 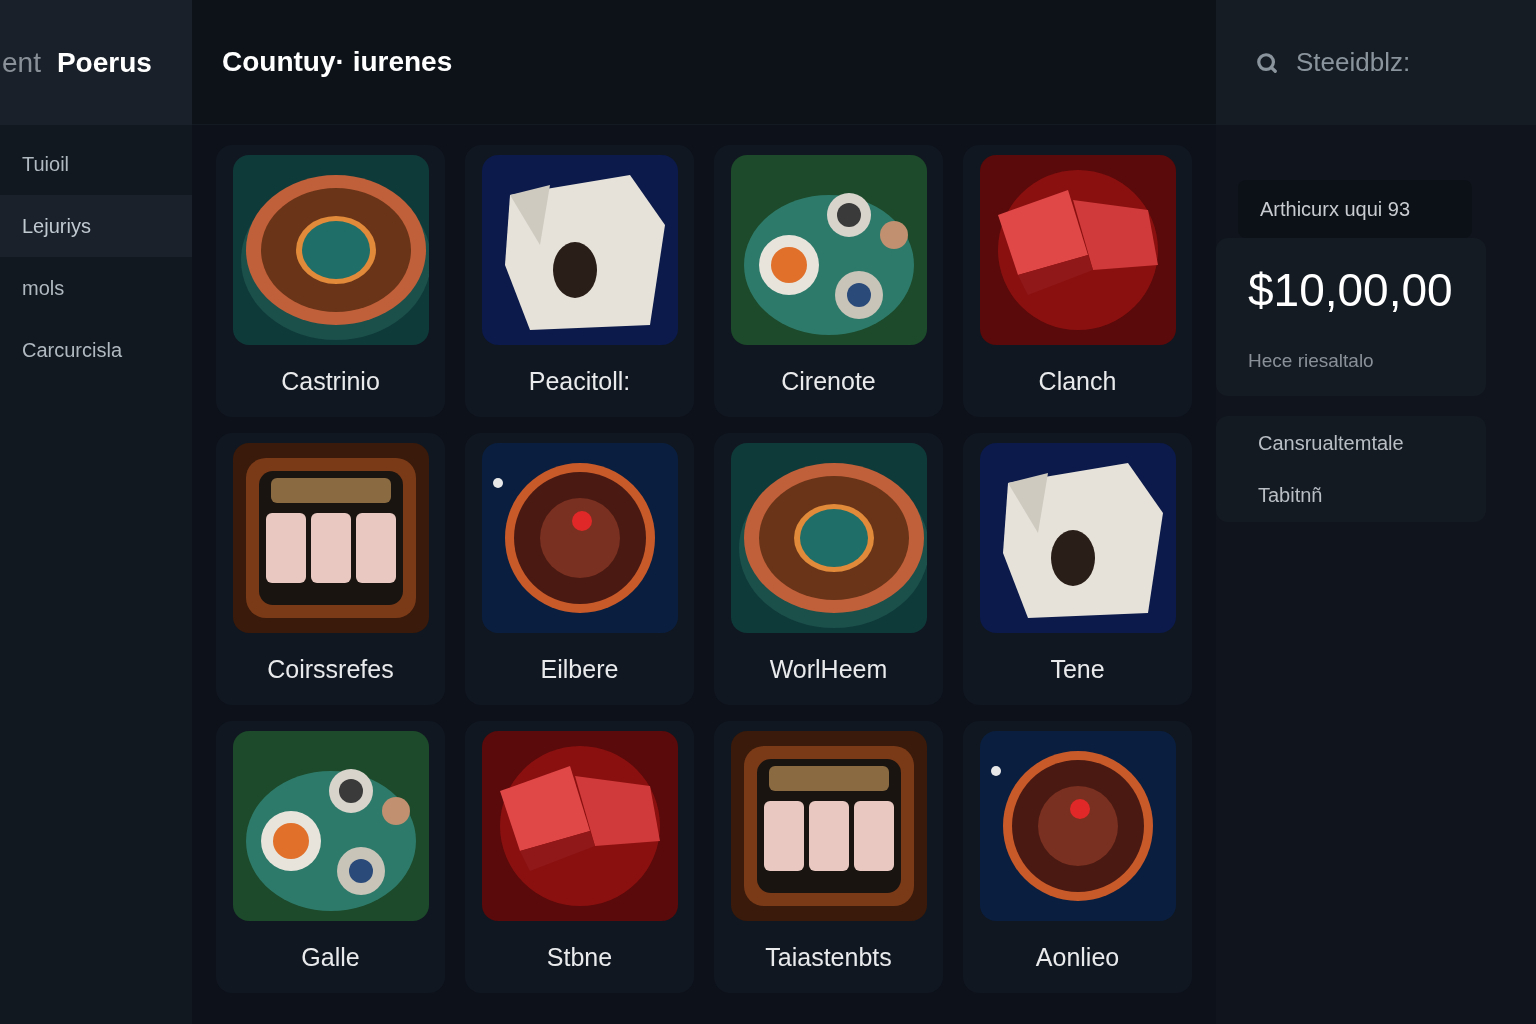 What do you see at coordinates (330, 281) in the screenshot?
I see `game-card: Castrinio` at bounding box center [330, 281].